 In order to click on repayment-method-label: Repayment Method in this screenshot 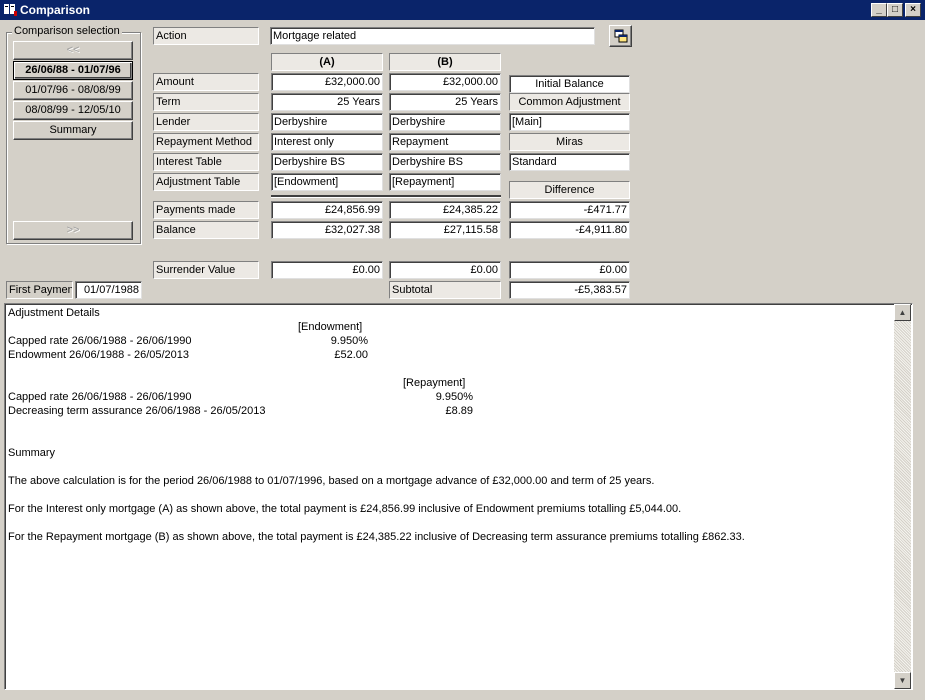, I will do `click(206, 142)`.